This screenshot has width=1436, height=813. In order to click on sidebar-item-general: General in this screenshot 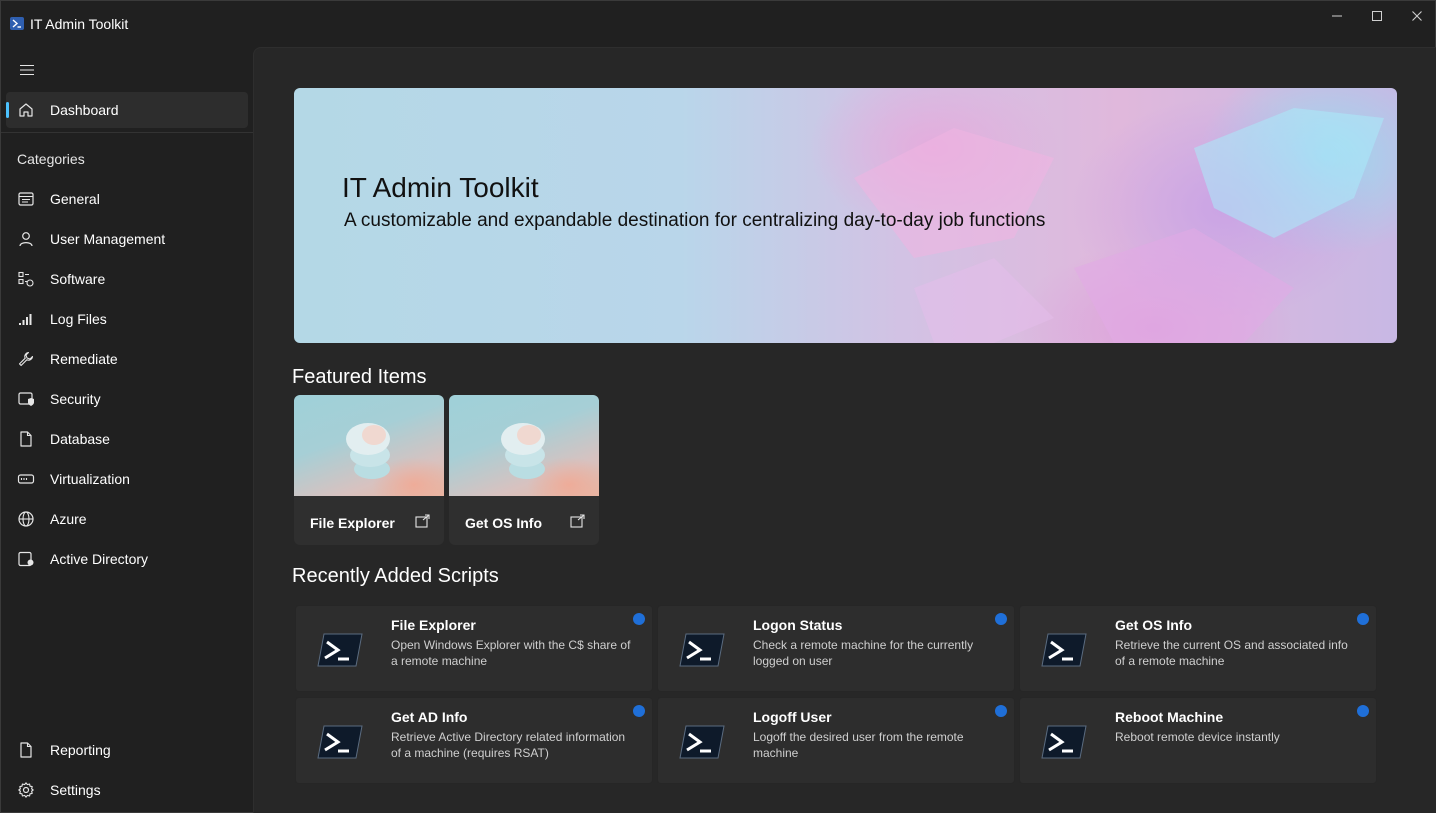, I will do `click(127, 199)`.